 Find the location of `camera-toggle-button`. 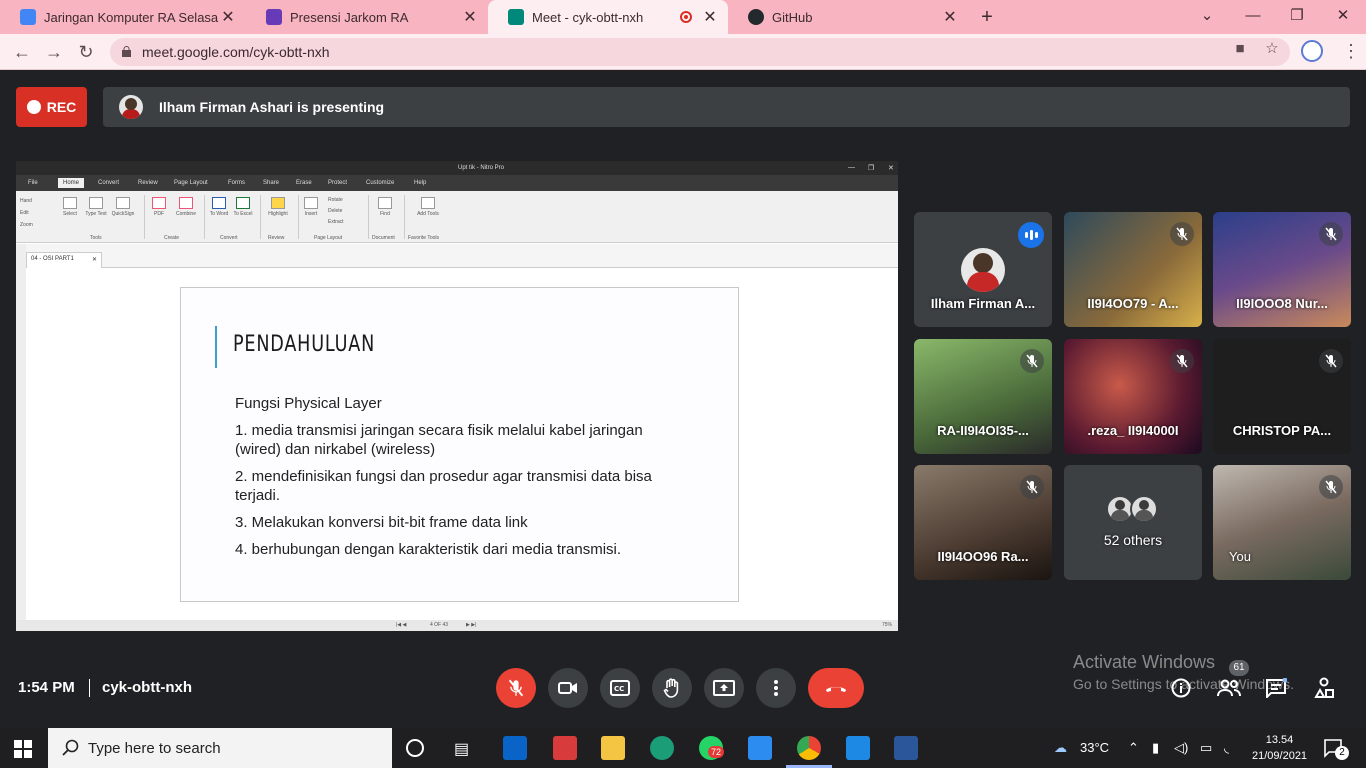

camera-toggle-button is located at coordinates (568, 688).